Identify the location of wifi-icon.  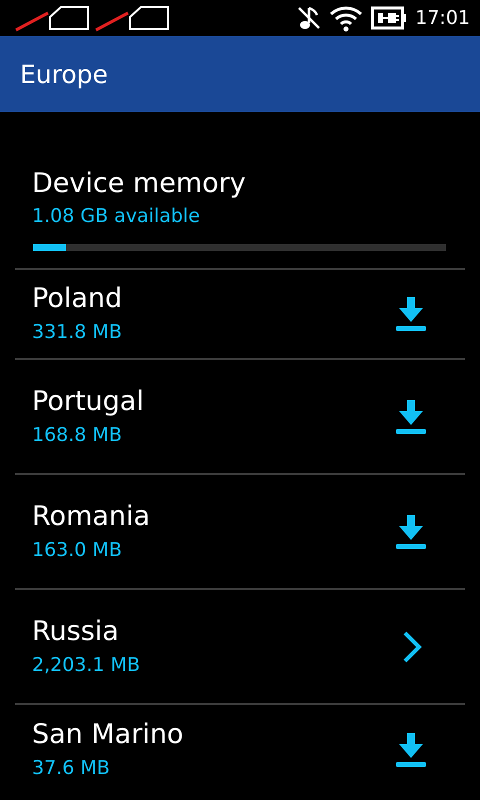
(346, 18).